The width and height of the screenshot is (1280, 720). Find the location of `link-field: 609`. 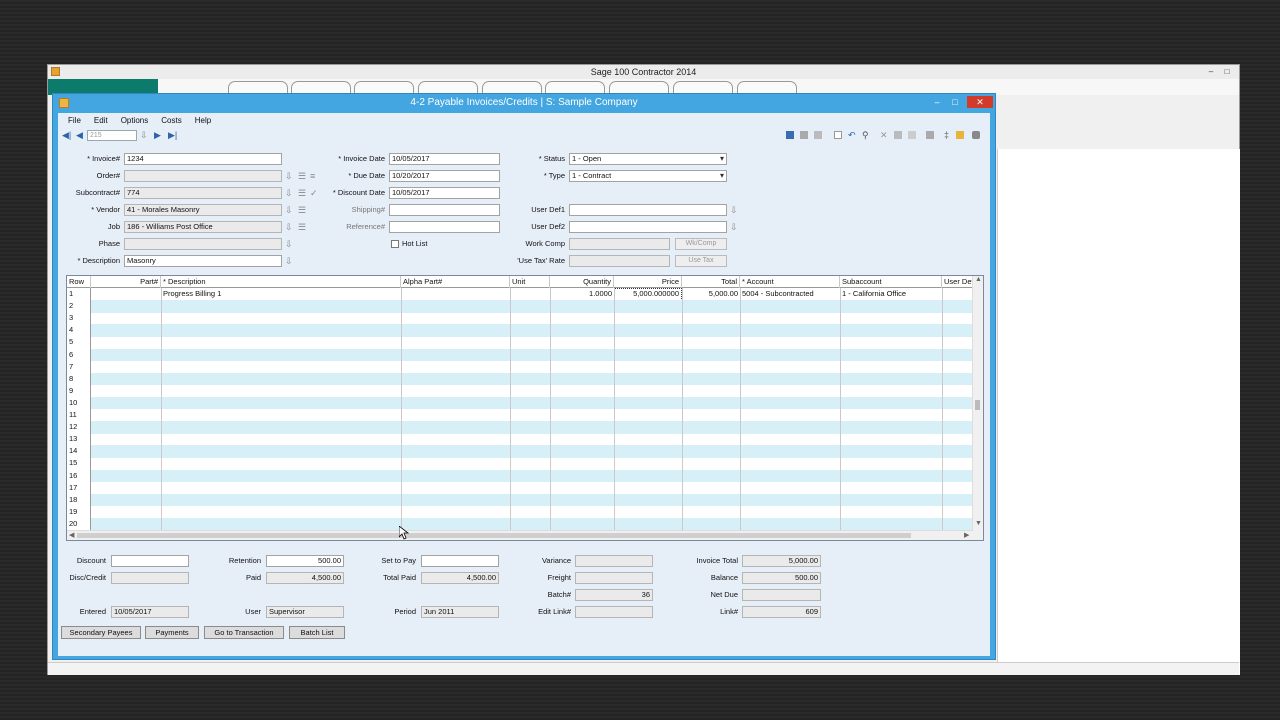

link-field: 609 is located at coordinates (781, 612).